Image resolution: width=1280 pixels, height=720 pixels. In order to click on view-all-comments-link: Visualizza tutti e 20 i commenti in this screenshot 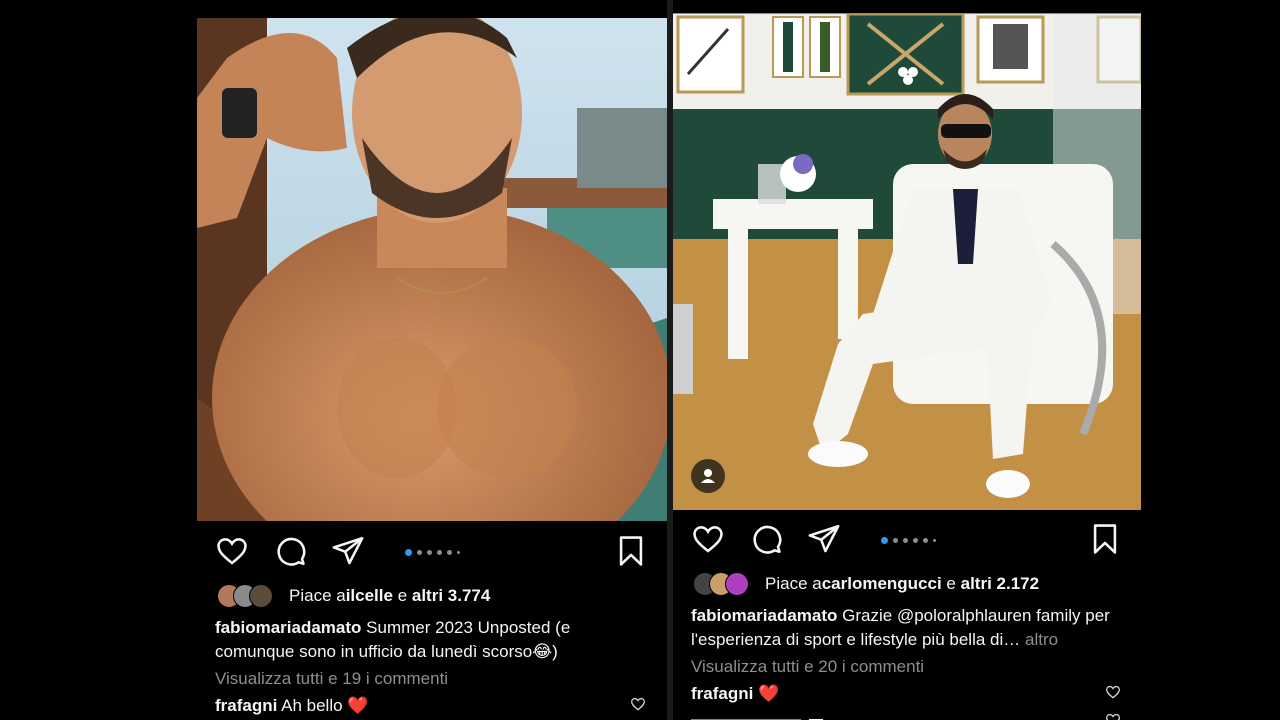, I will do `click(807, 667)`.